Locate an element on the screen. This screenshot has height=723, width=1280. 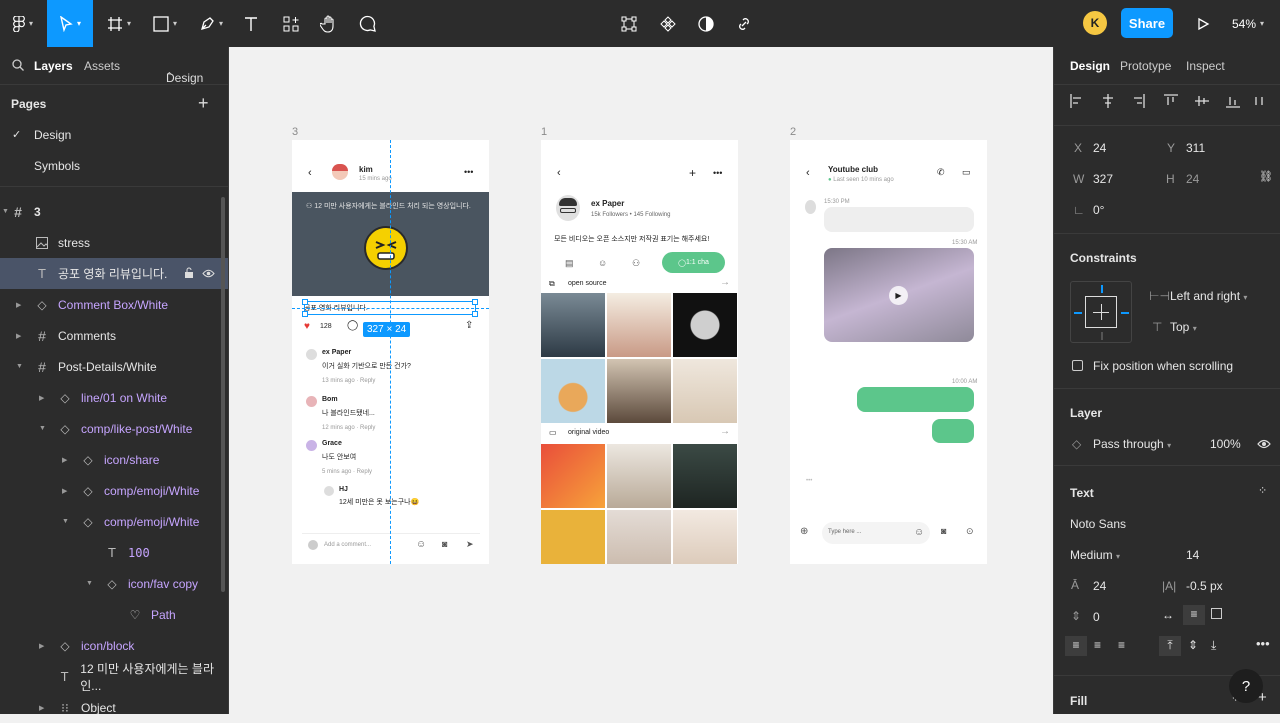
tab-inspect: Inspect is located at coordinates (1205, 66).